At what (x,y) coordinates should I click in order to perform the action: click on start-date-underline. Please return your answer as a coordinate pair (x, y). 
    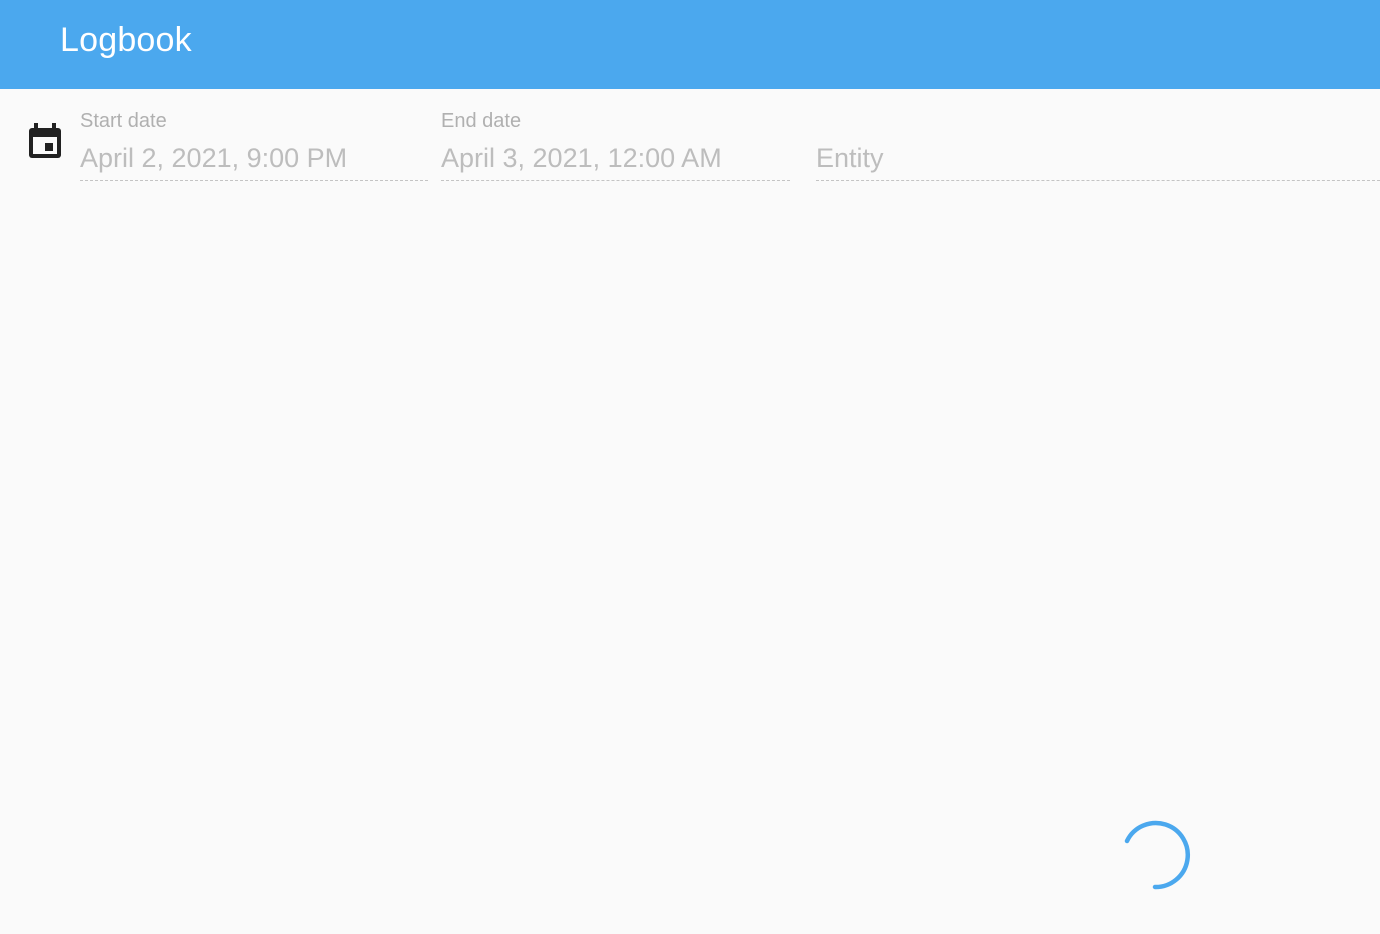
    Looking at the image, I should click on (254, 180).